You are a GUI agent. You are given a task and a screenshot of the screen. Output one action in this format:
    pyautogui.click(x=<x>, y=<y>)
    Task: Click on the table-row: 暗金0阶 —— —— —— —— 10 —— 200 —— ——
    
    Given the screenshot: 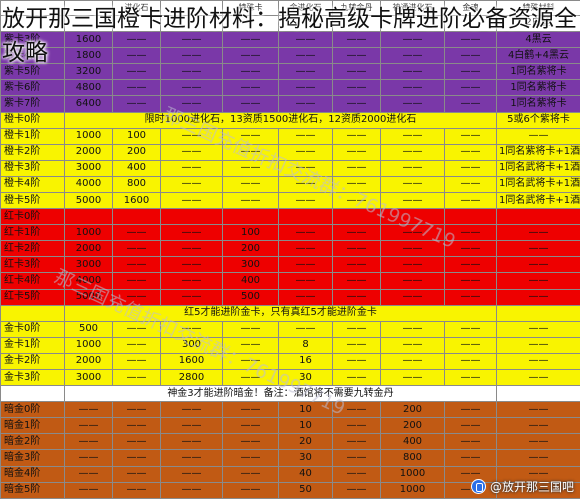 What is the action you would take?
    pyautogui.click(x=290, y=410)
    